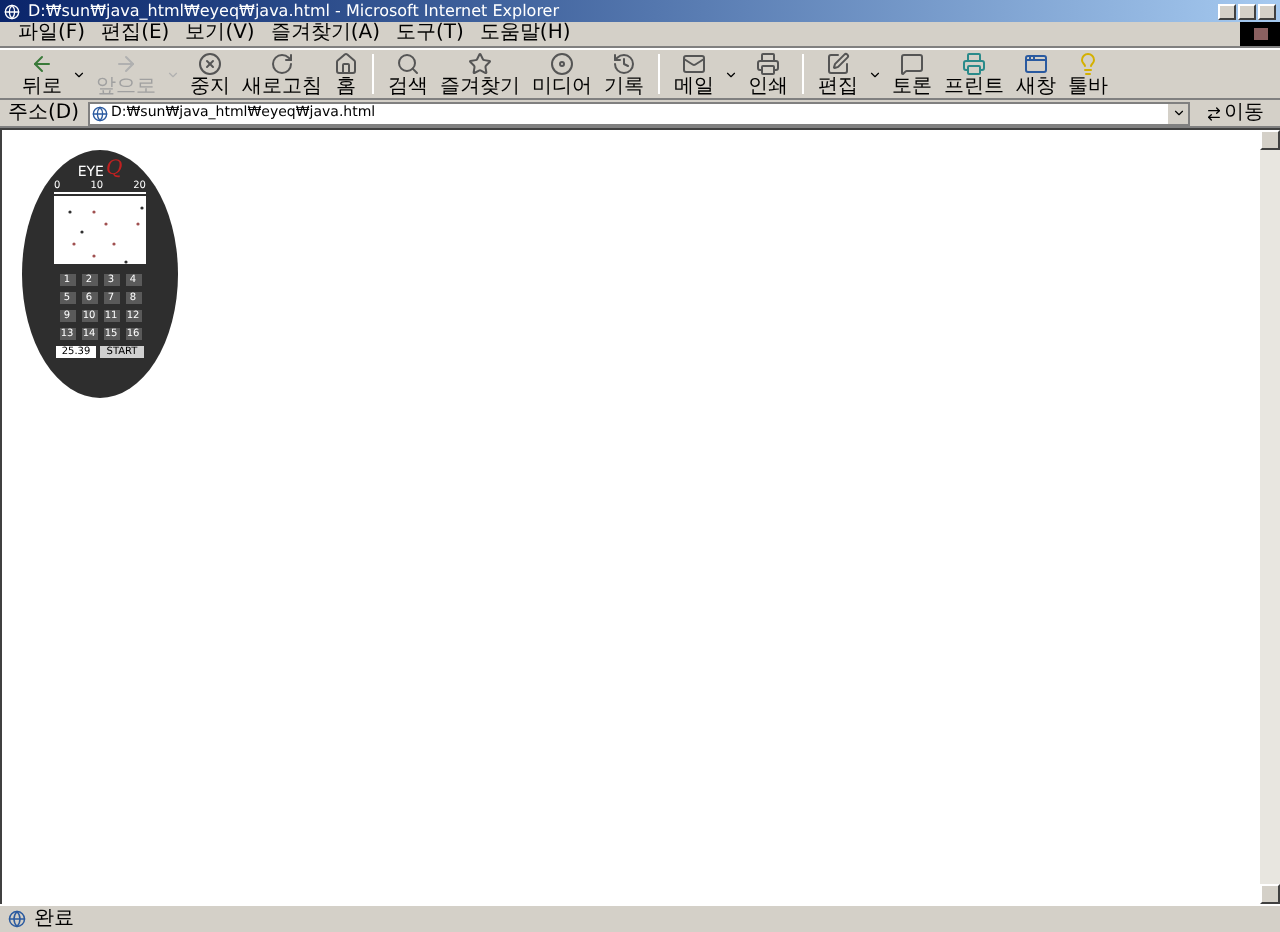 The width and height of the screenshot is (1280, 932). What do you see at coordinates (1036, 63) in the screenshot?
I see `window-icon` at bounding box center [1036, 63].